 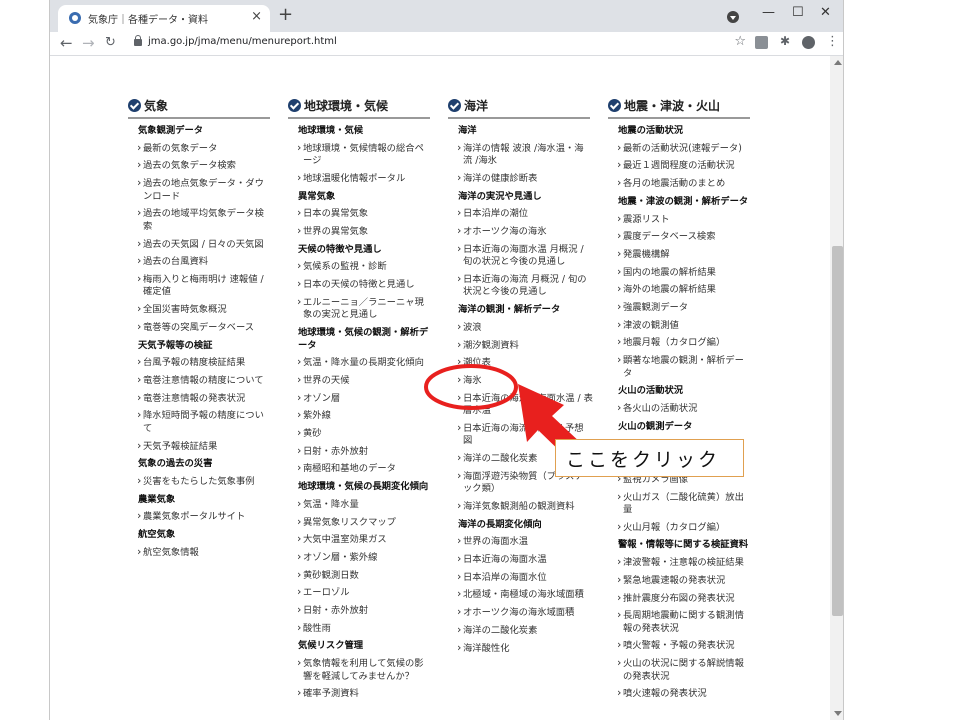 What do you see at coordinates (332, 232) in the screenshot?
I see `menu-link: 世界の異常気象` at bounding box center [332, 232].